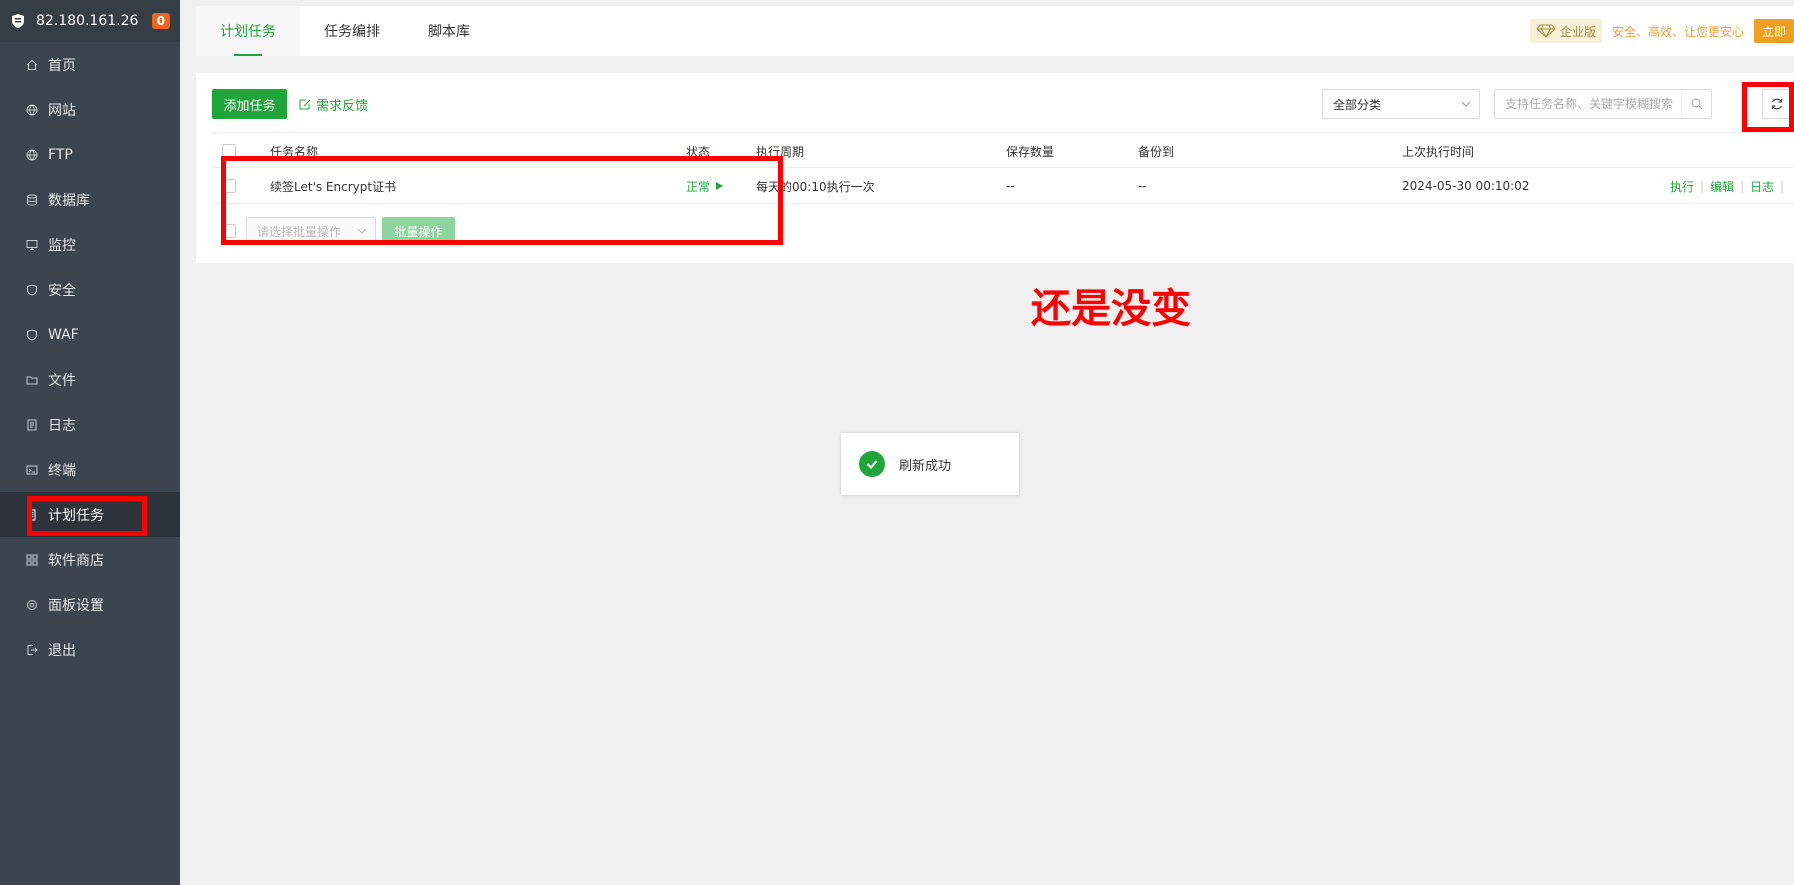  I want to click on sidebar-item-label: 面板设置, so click(76, 605).